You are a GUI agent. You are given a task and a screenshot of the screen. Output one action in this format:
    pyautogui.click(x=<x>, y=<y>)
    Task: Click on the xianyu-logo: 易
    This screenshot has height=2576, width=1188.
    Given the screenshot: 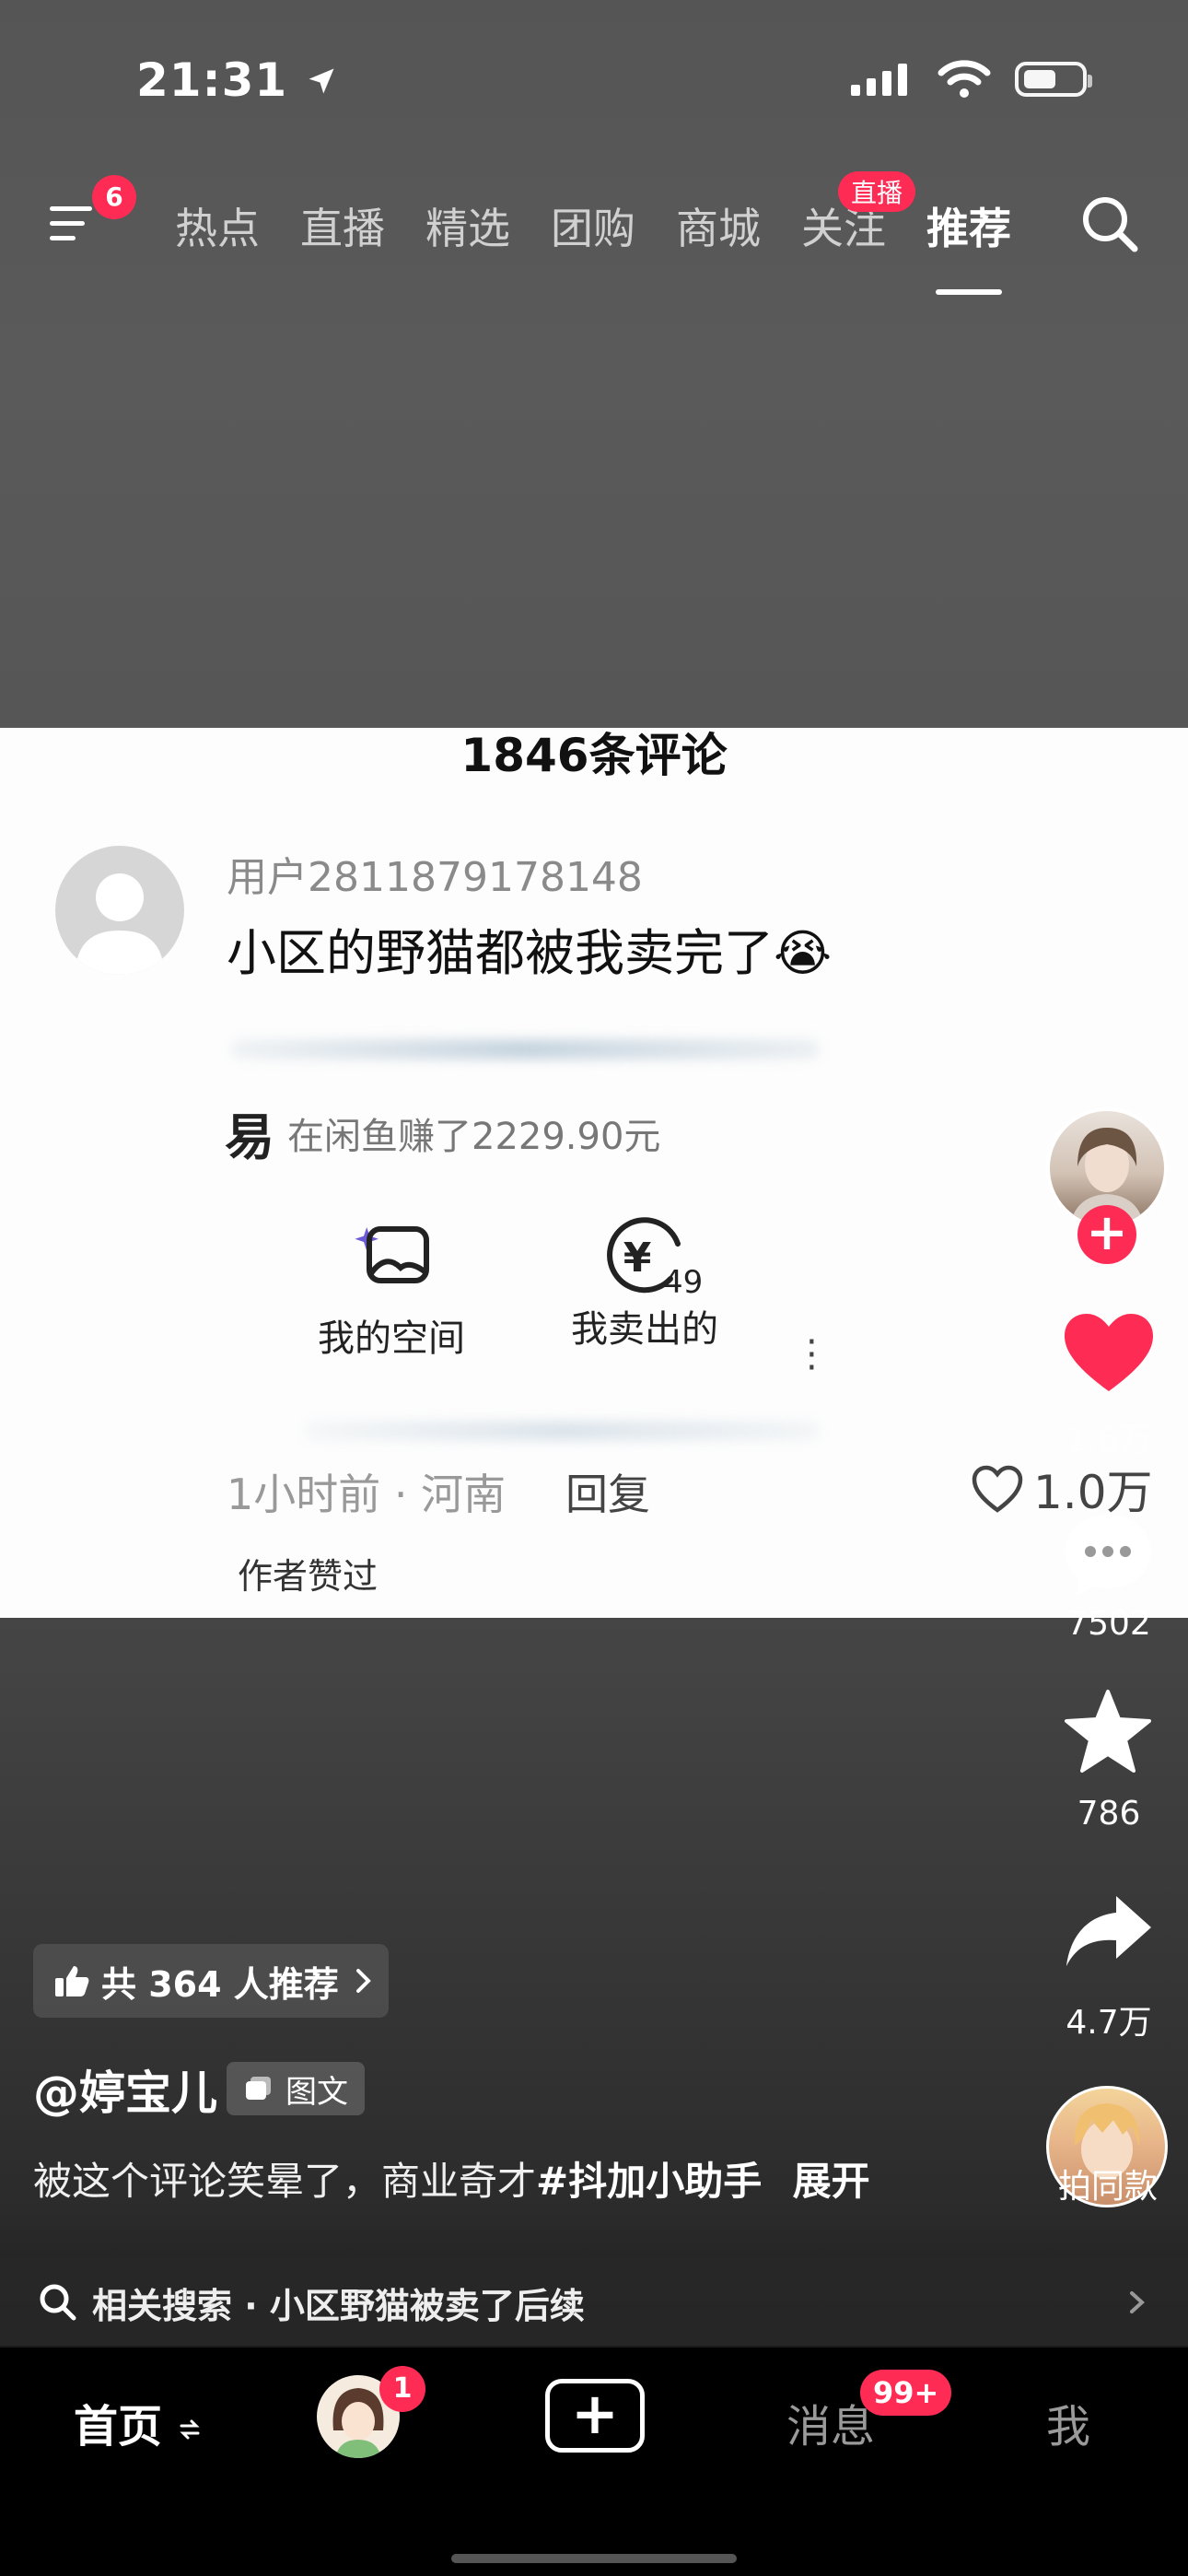 What is the action you would take?
    pyautogui.click(x=249, y=1137)
    